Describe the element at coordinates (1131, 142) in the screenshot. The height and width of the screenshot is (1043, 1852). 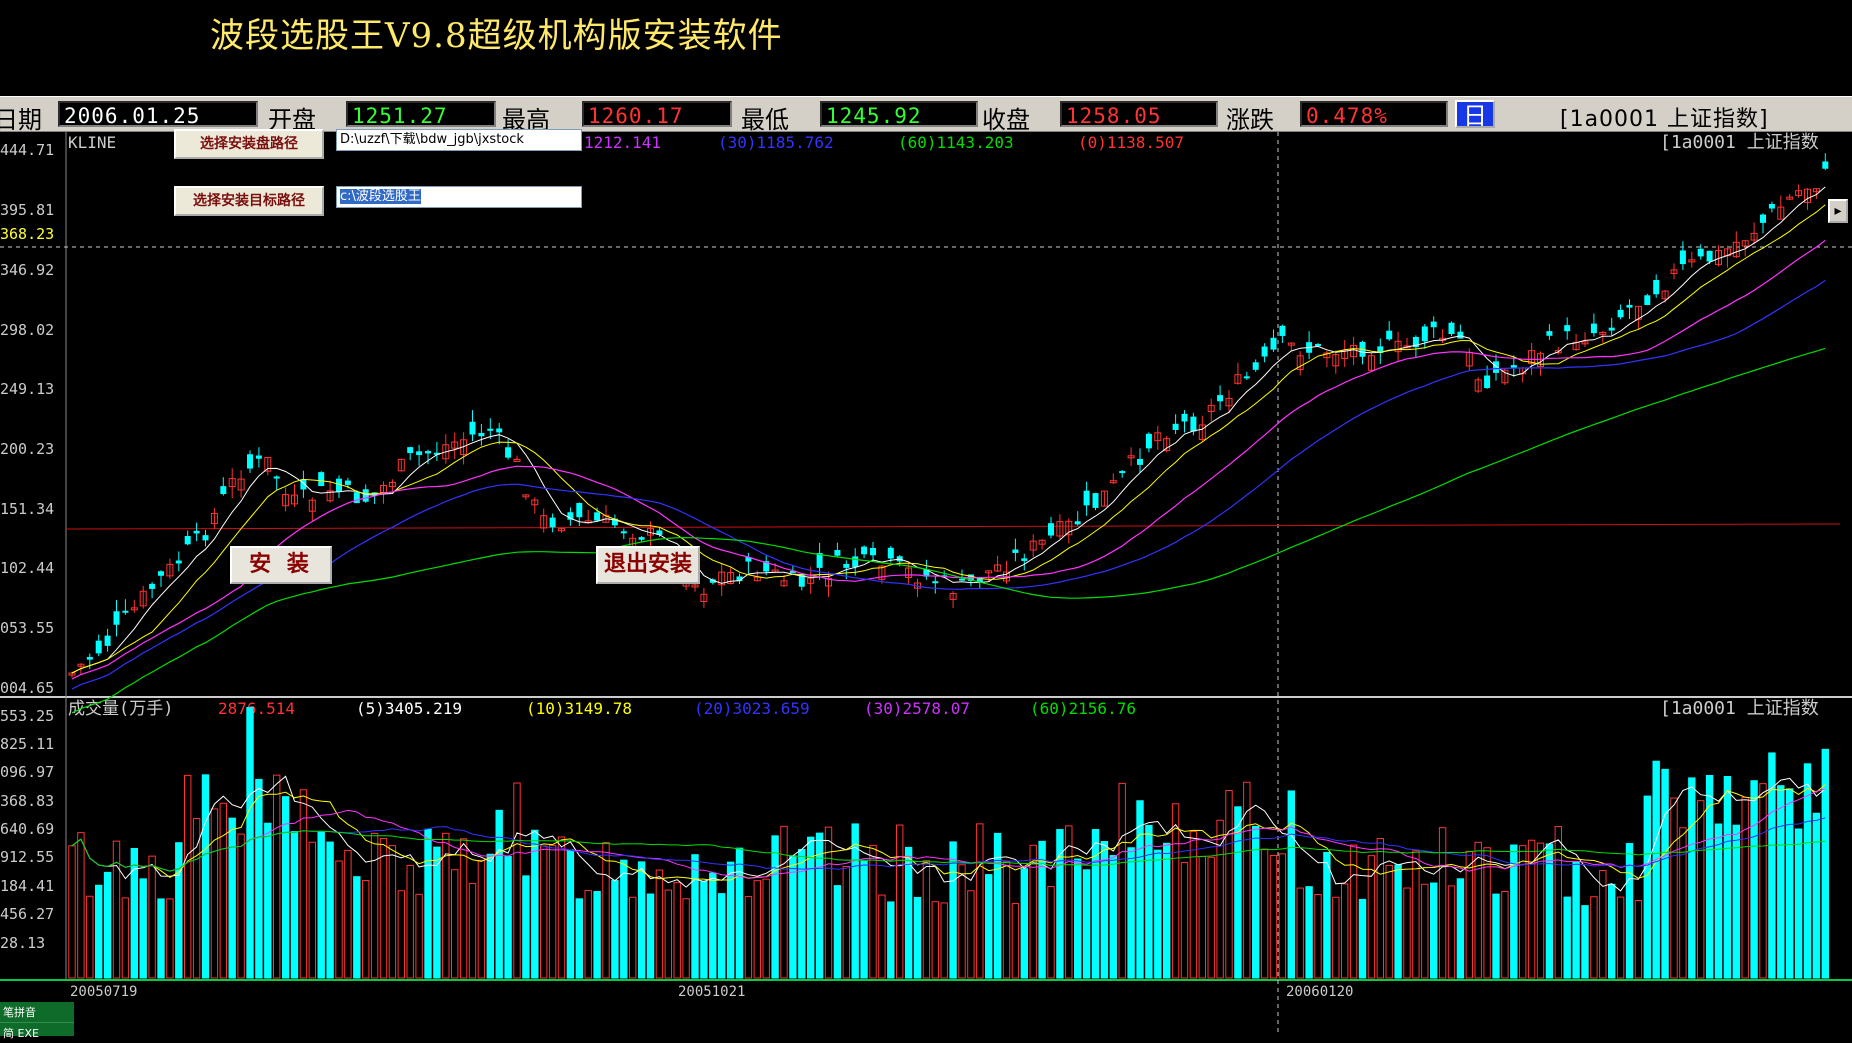
I see `ma-readout: (0)1138.507` at that location.